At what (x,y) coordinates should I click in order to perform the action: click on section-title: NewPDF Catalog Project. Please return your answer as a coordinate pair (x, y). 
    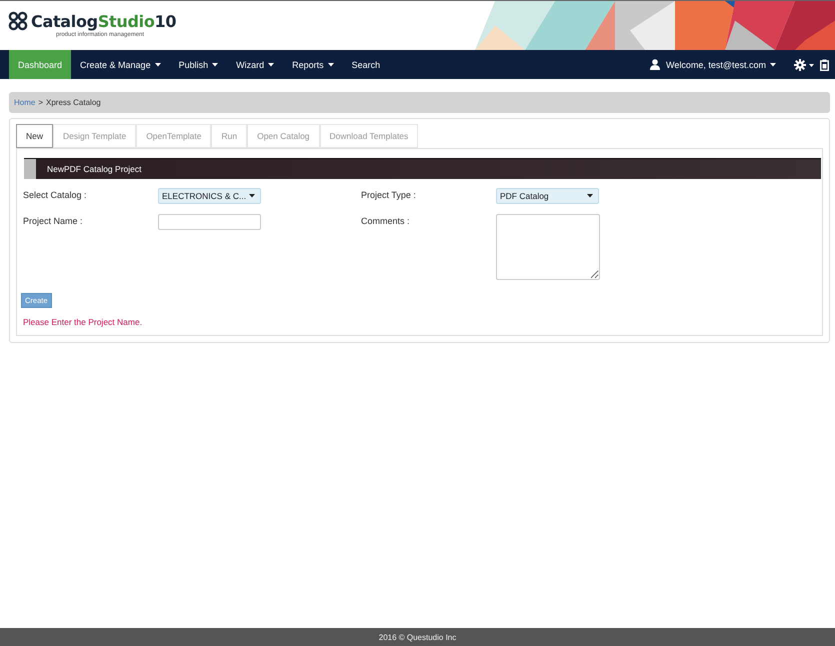
    Looking at the image, I should click on (94, 169).